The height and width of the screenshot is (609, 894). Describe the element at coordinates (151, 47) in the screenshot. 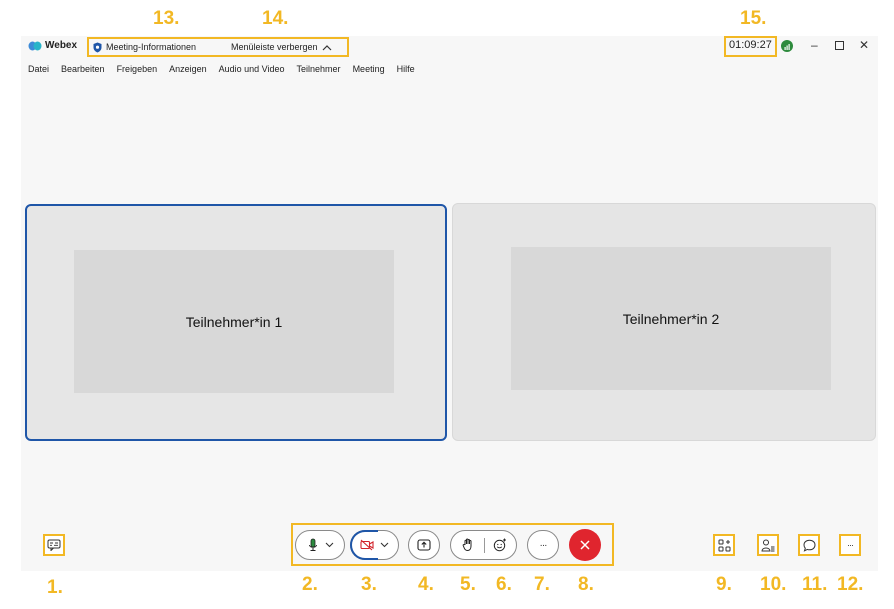

I see `meeting-info-label: Meeting-Informationen` at that location.